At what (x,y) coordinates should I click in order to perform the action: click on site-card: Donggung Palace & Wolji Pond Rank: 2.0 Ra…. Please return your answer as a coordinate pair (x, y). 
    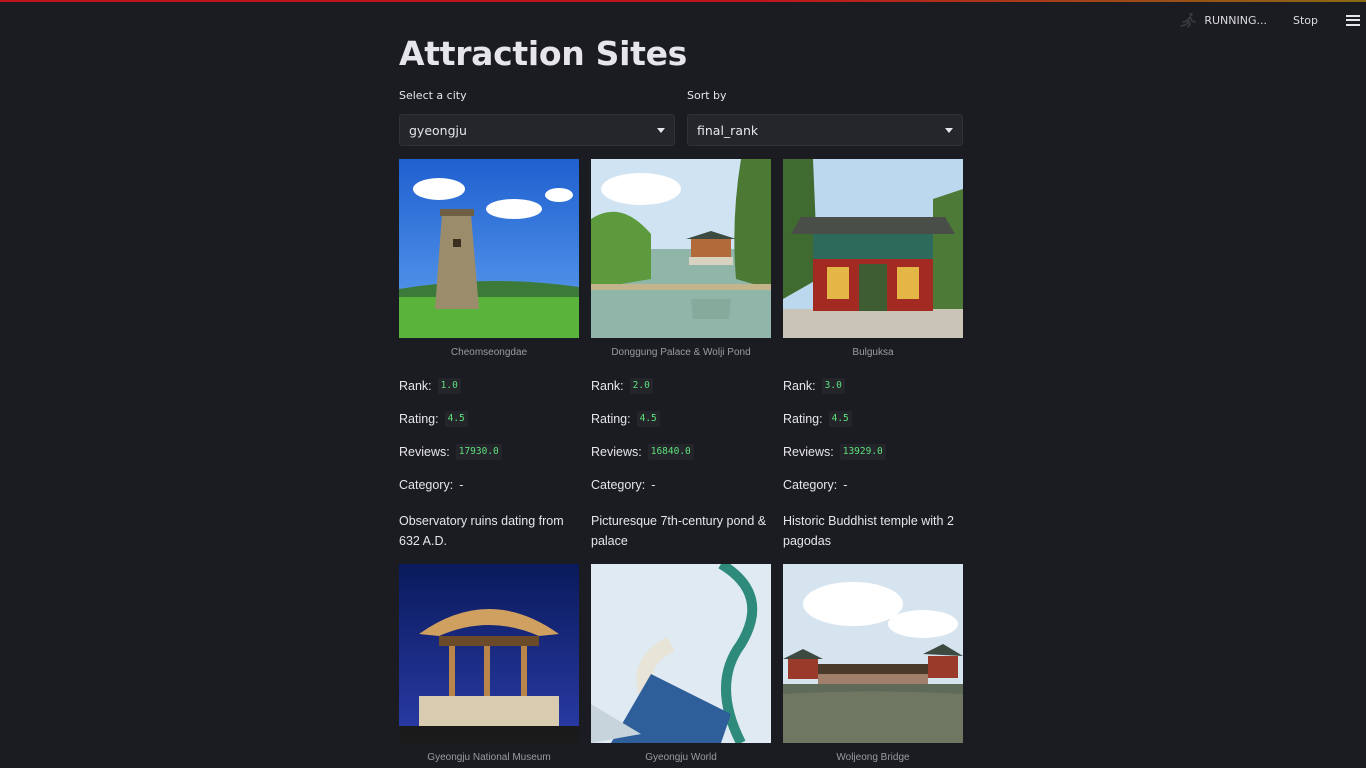
    Looking at the image, I should click on (681, 355).